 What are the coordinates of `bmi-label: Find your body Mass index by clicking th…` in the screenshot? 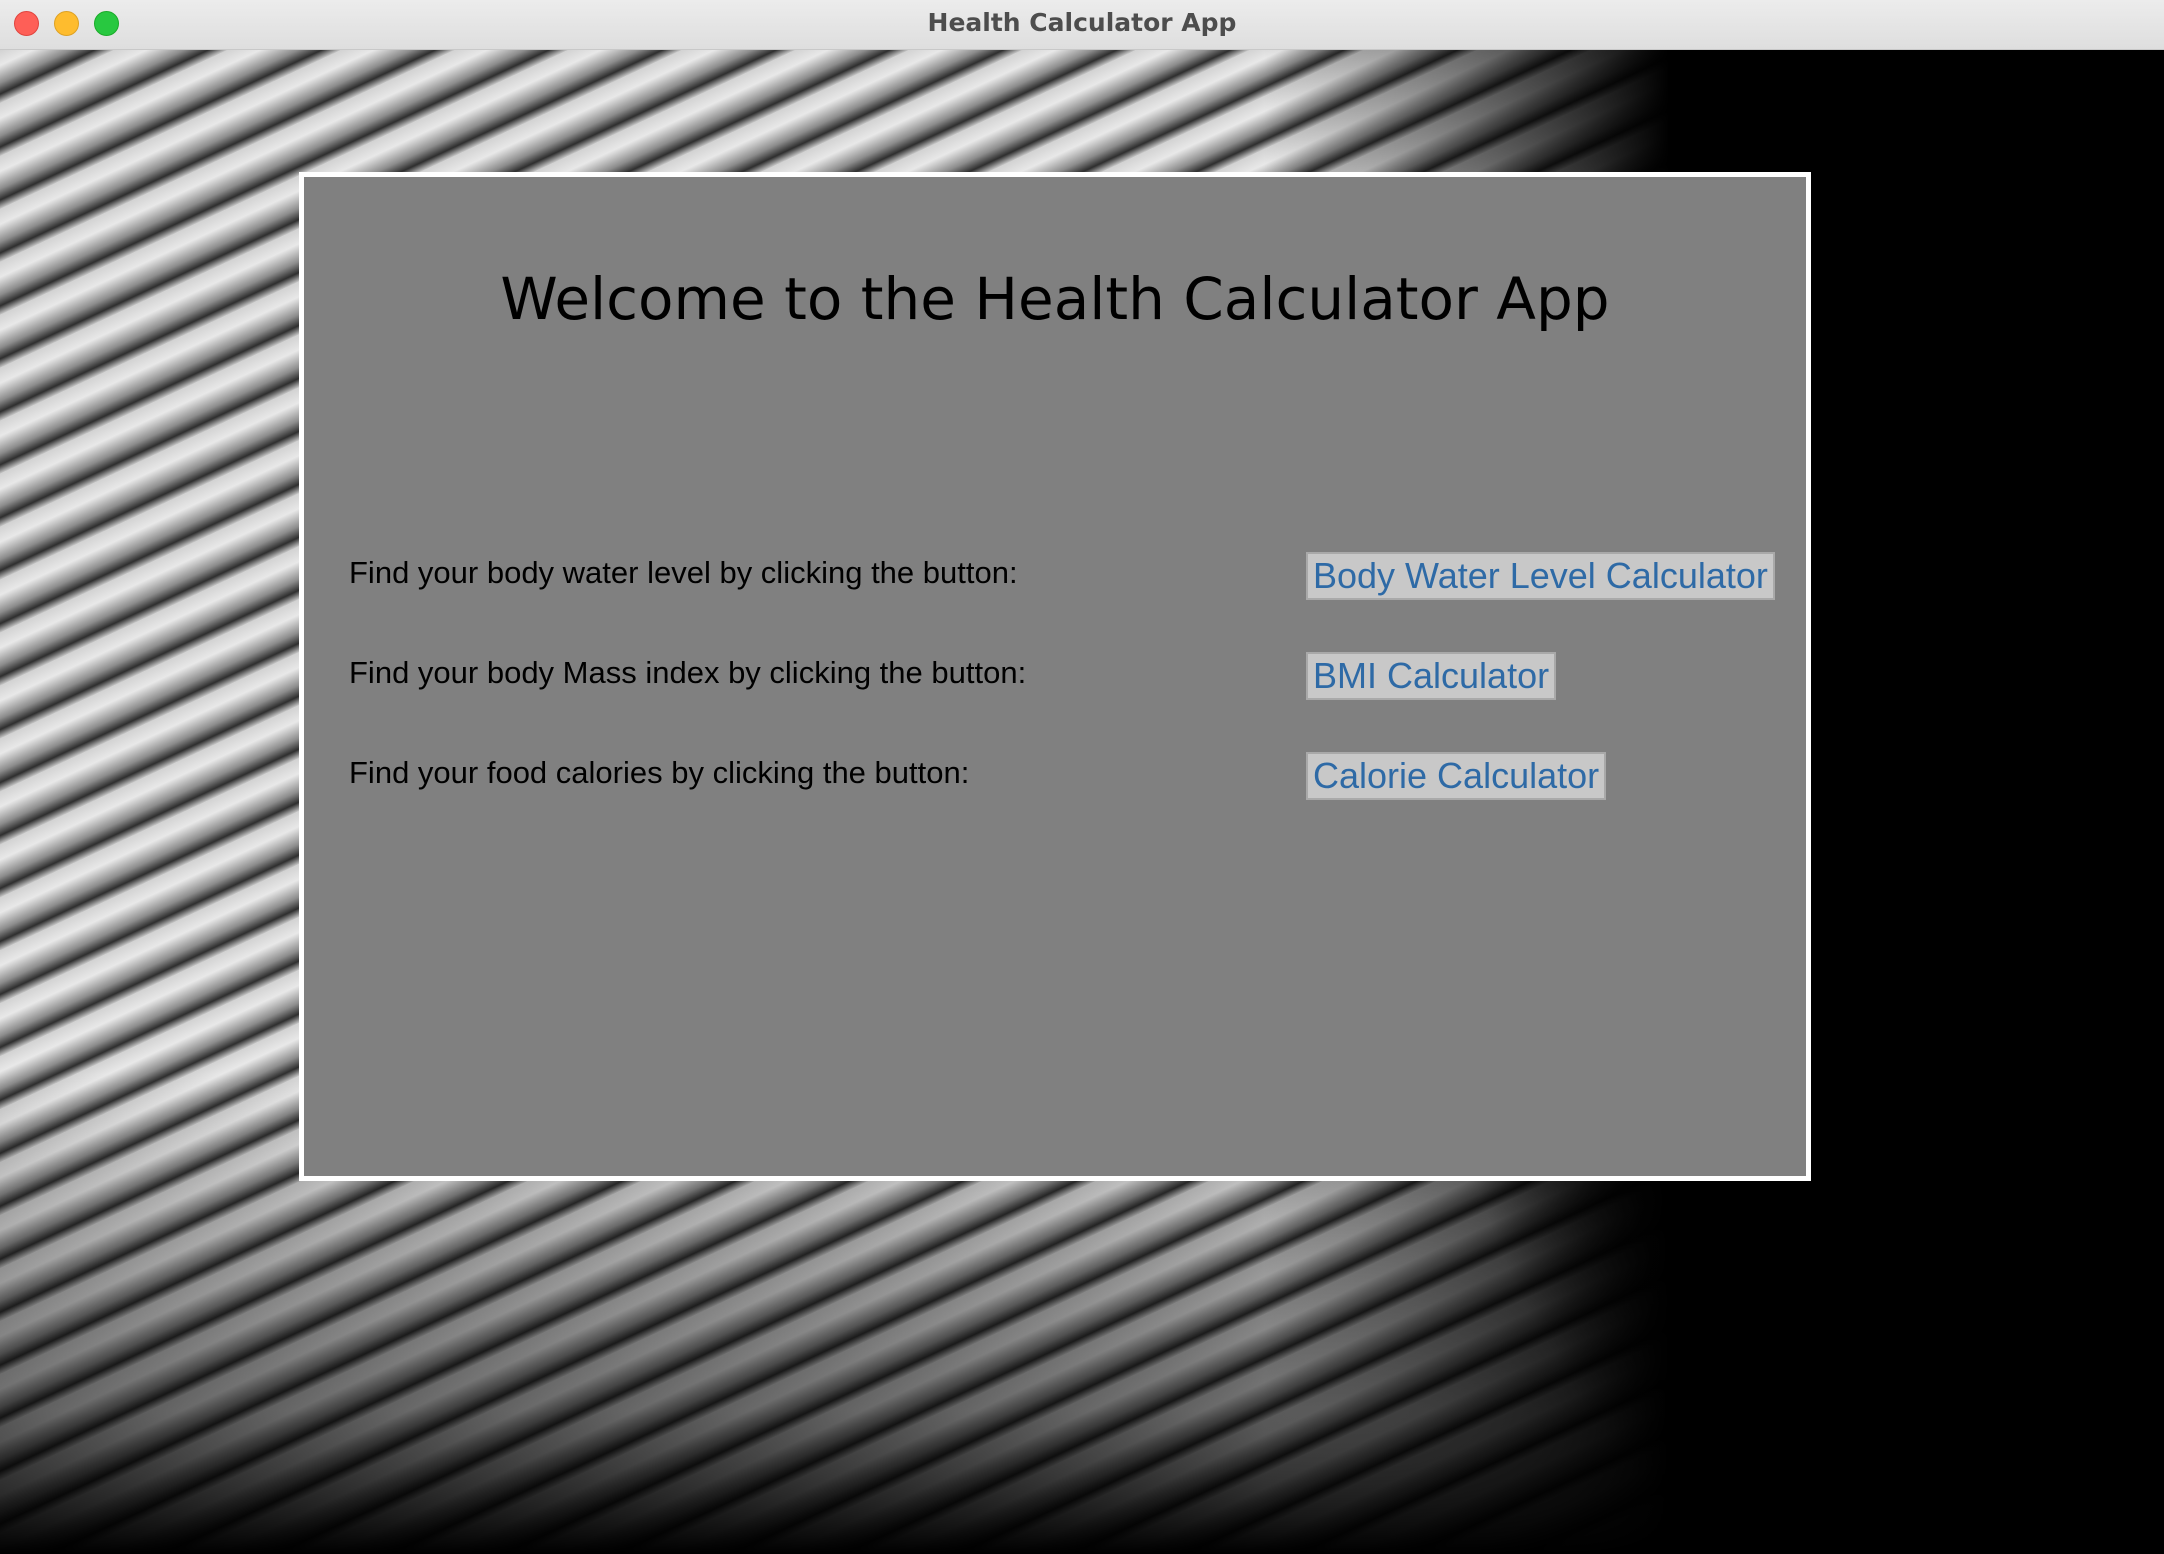 It's located at (688, 672).